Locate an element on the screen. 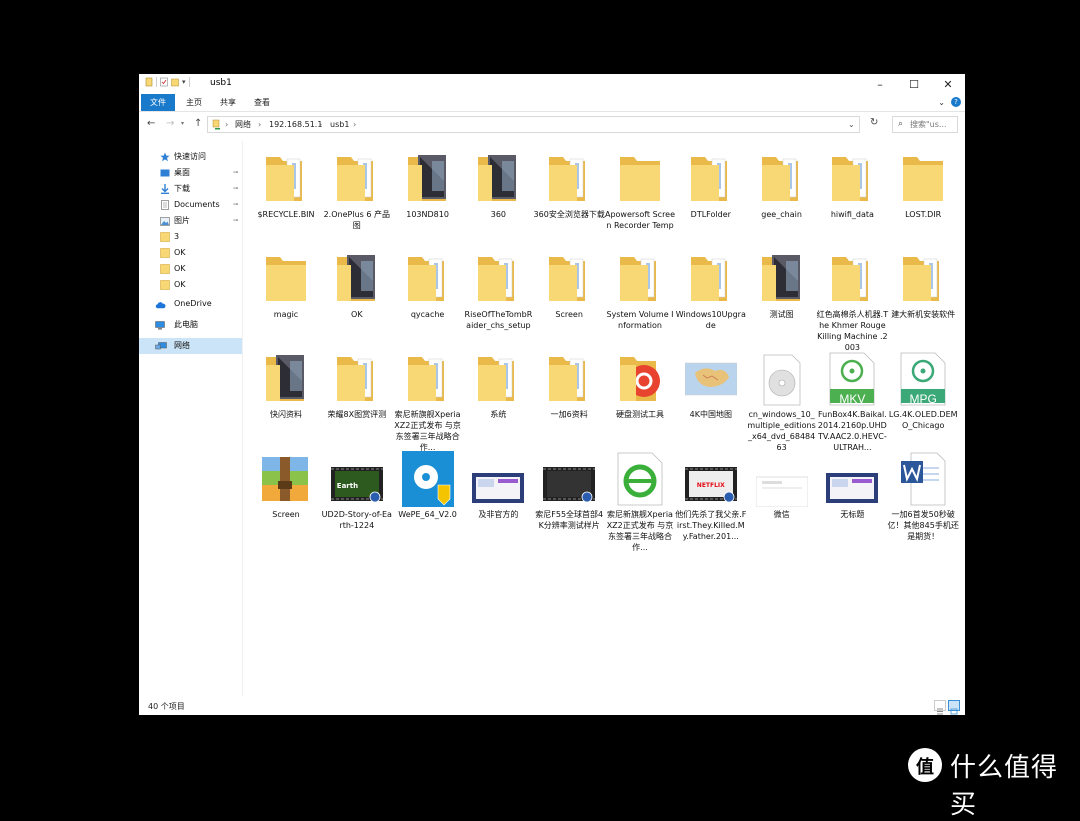  sidebar-item: 网络 is located at coordinates (190, 346).